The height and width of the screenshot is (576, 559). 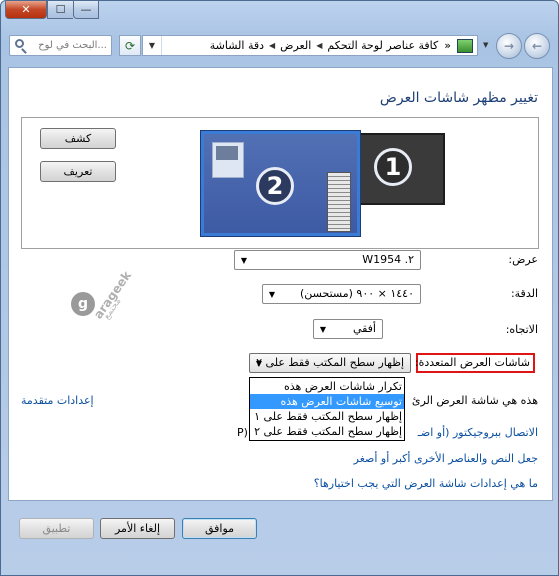 I want to click on minimize-button: —, so click(x=86, y=10).